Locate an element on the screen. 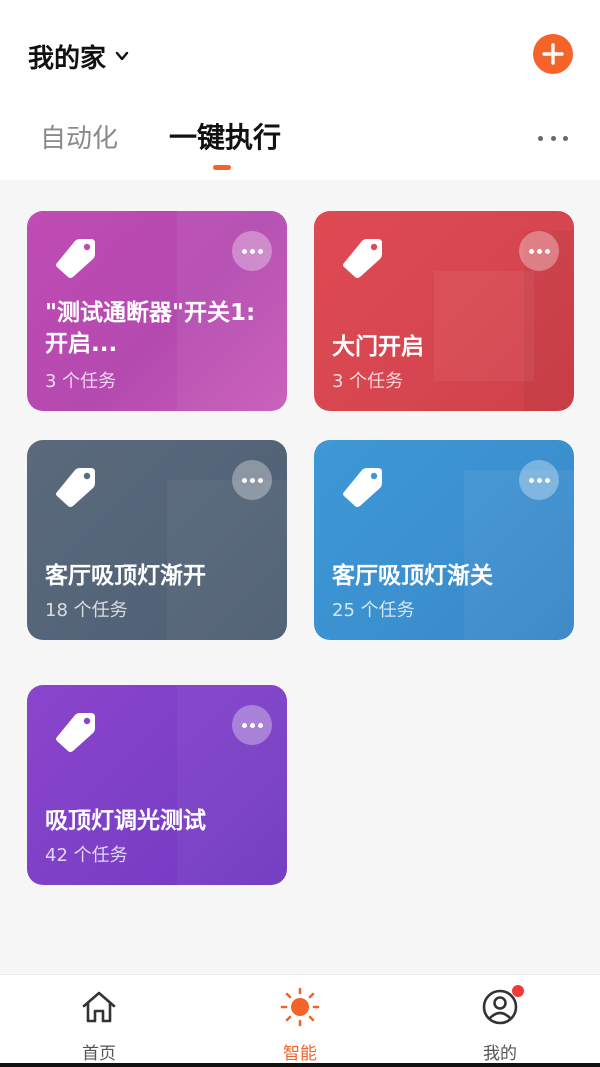  more-options-button is located at coordinates (553, 138).